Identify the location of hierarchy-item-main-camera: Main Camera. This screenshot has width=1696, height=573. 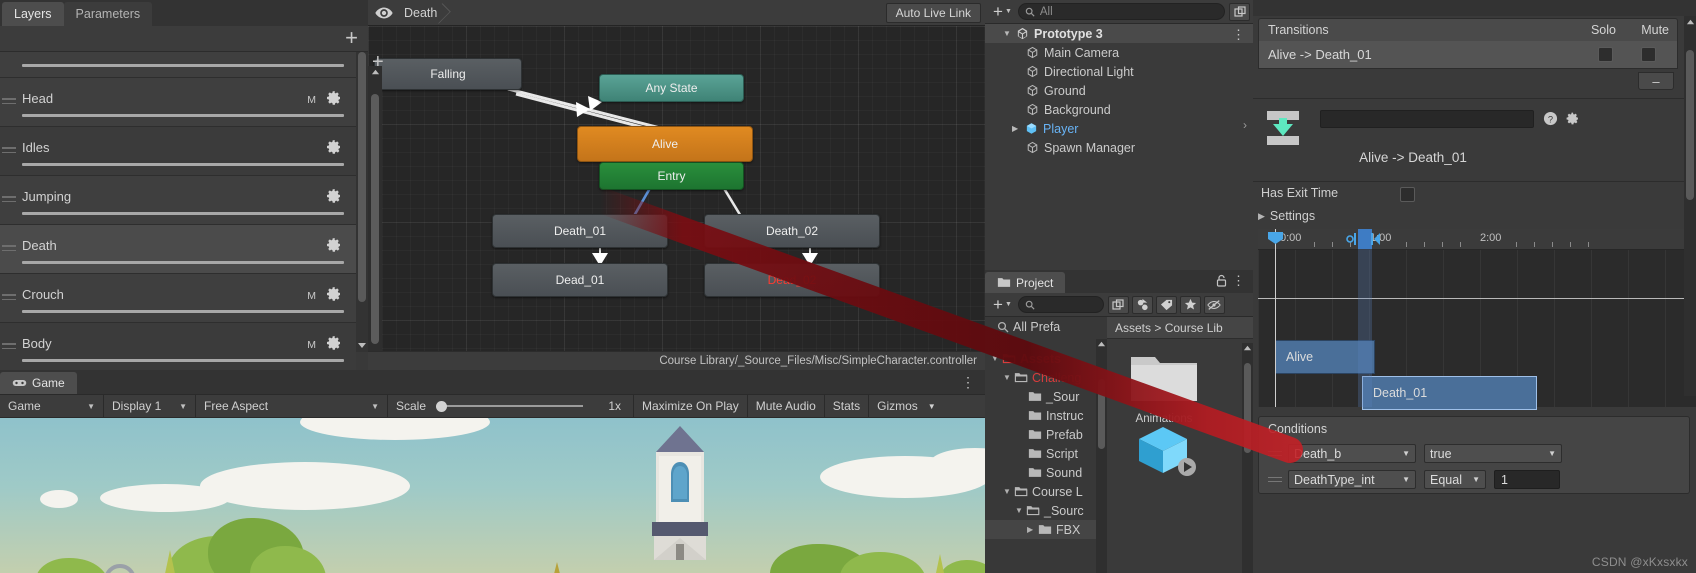
(1119, 52).